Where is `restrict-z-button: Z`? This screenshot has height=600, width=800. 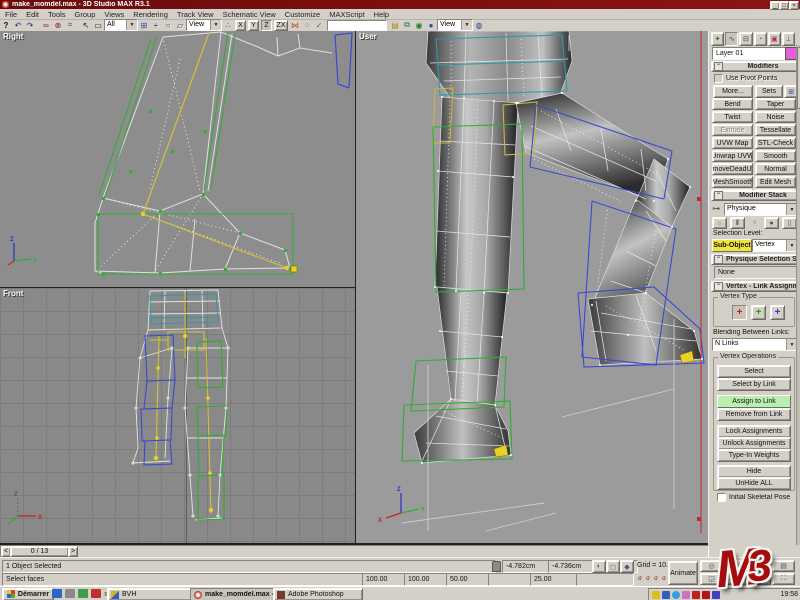 restrict-z-button: Z is located at coordinates (266, 25).